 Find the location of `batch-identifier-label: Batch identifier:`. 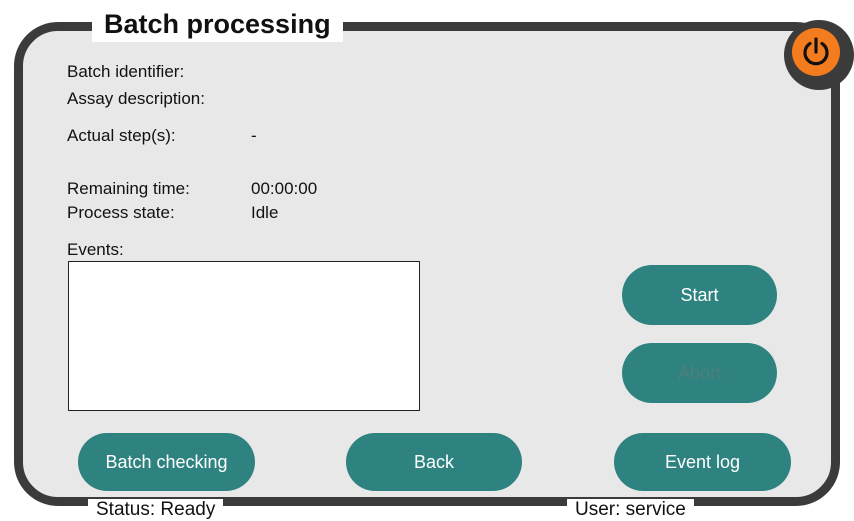

batch-identifier-label: Batch identifier: is located at coordinates (126, 71).